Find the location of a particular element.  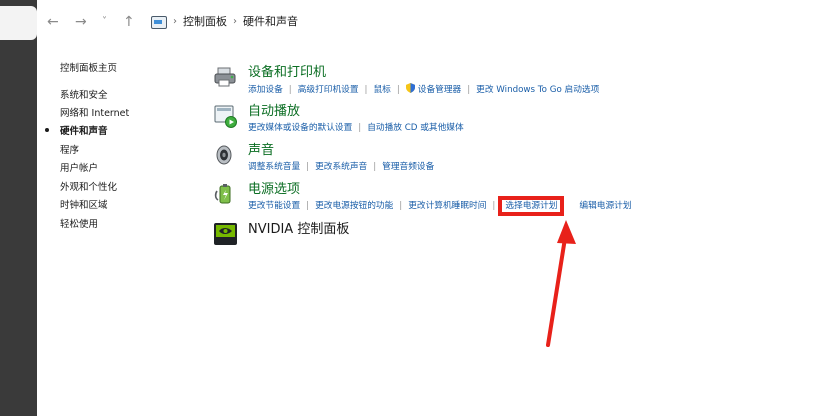

annotation-arrow is located at coordinates (561, 283).